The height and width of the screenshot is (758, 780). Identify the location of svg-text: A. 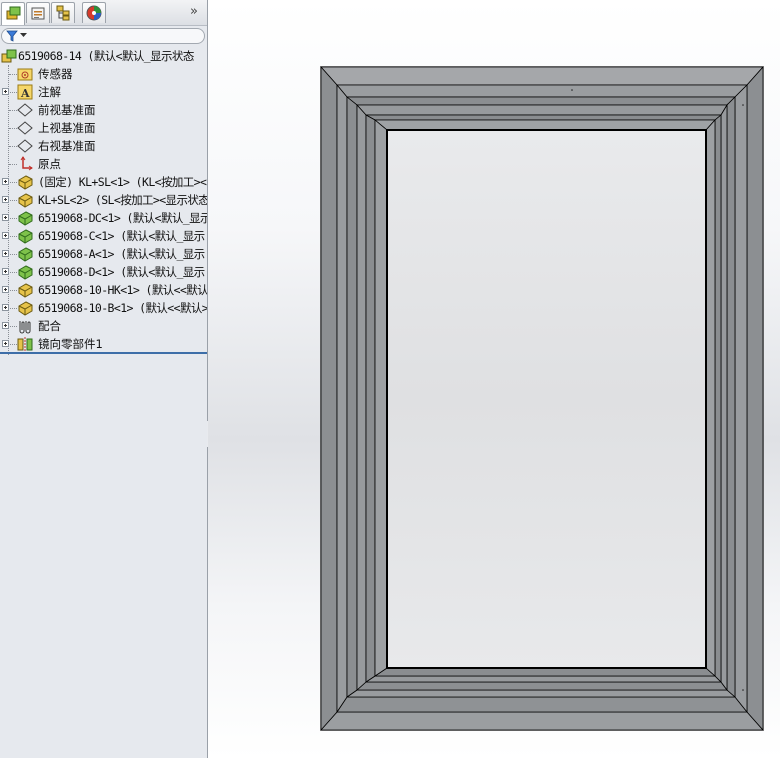
(25, 93).